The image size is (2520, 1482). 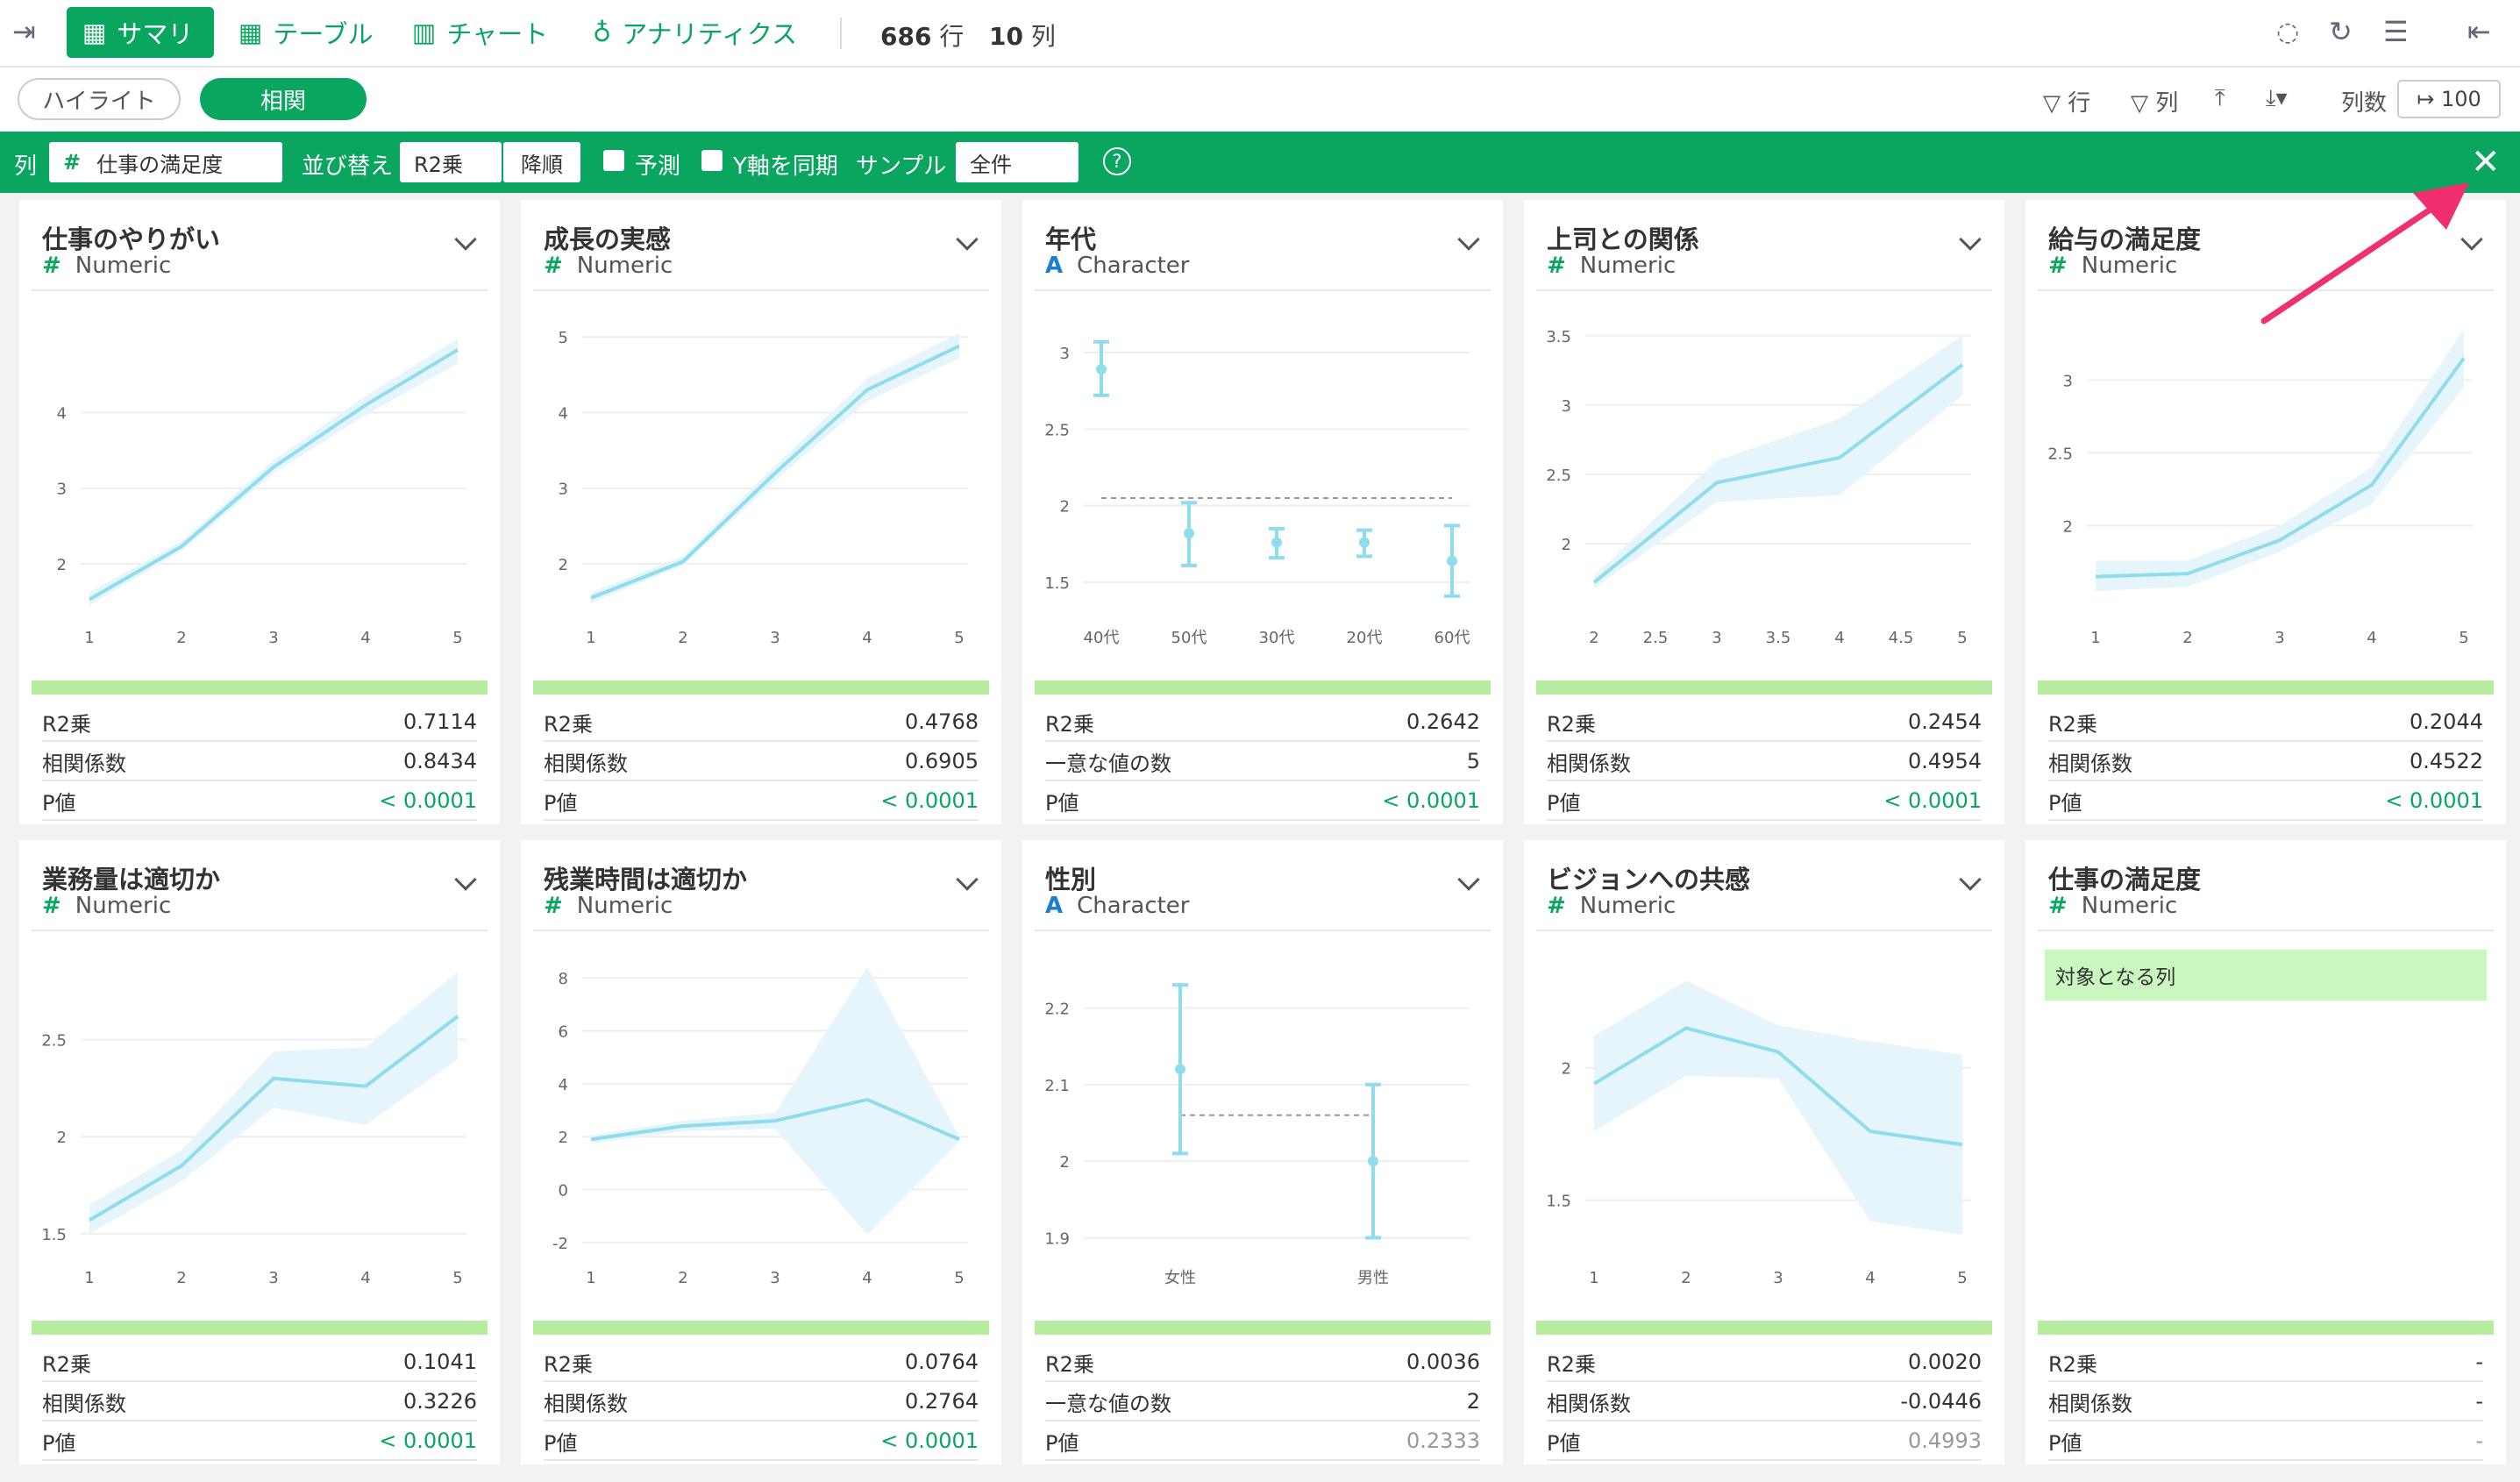 What do you see at coordinates (66, 1364) in the screenshot?
I see `stat-label: R2乗` at bounding box center [66, 1364].